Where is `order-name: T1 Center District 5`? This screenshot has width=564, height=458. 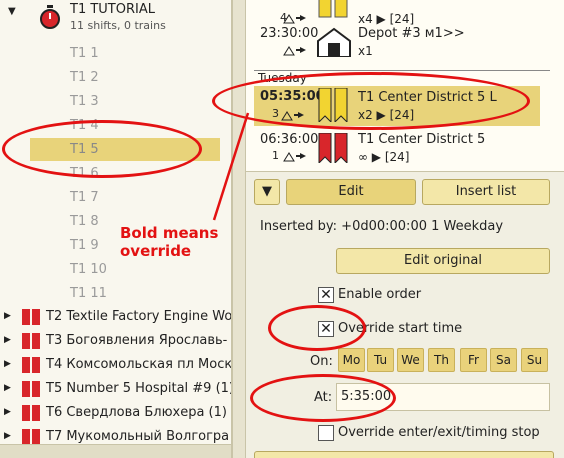
order-name: T1 Center District 5 is located at coordinates (422, 139).